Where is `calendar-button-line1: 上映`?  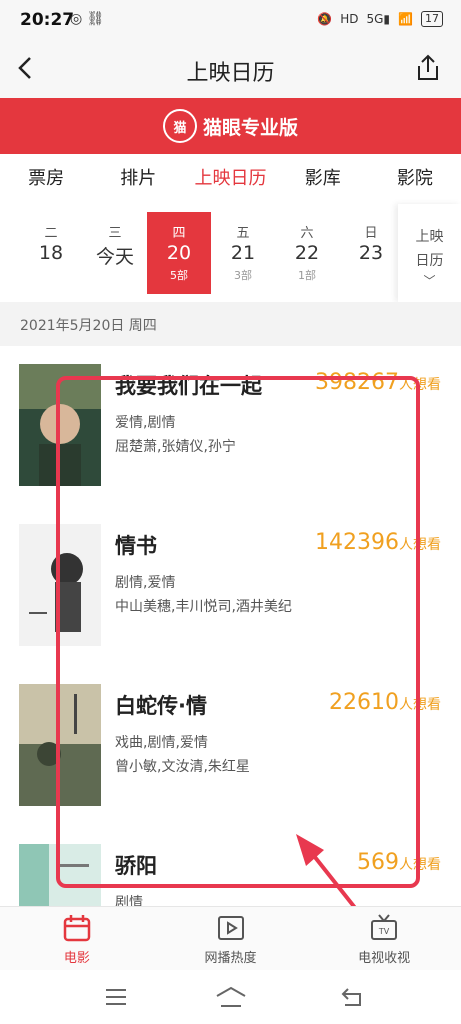 calendar-button-line1: 上映 is located at coordinates (429, 237).